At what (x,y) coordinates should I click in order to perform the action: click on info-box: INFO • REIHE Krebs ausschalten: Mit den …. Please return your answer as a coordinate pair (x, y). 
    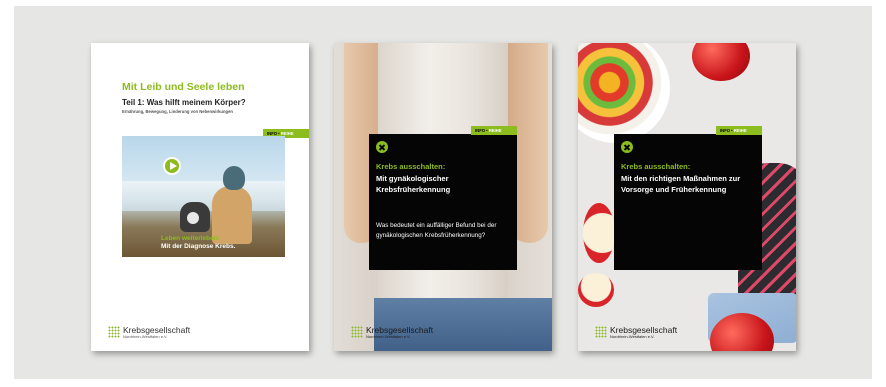
    Looking at the image, I should click on (688, 198).